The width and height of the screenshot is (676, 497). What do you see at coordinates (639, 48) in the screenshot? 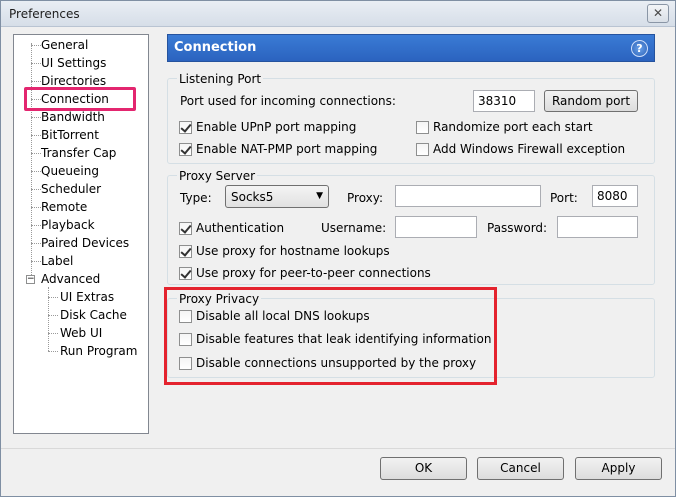
I see `help-icon: ?` at bounding box center [639, 48].